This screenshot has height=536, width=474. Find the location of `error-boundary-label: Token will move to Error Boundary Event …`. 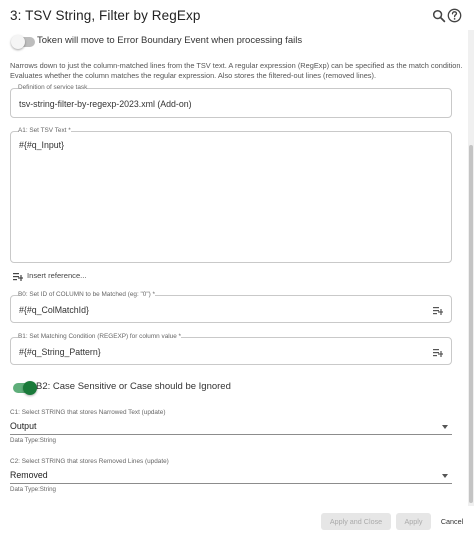

error-boundary-label: Token will move to Error Boundary Event … is located at coordinates (170, 40).